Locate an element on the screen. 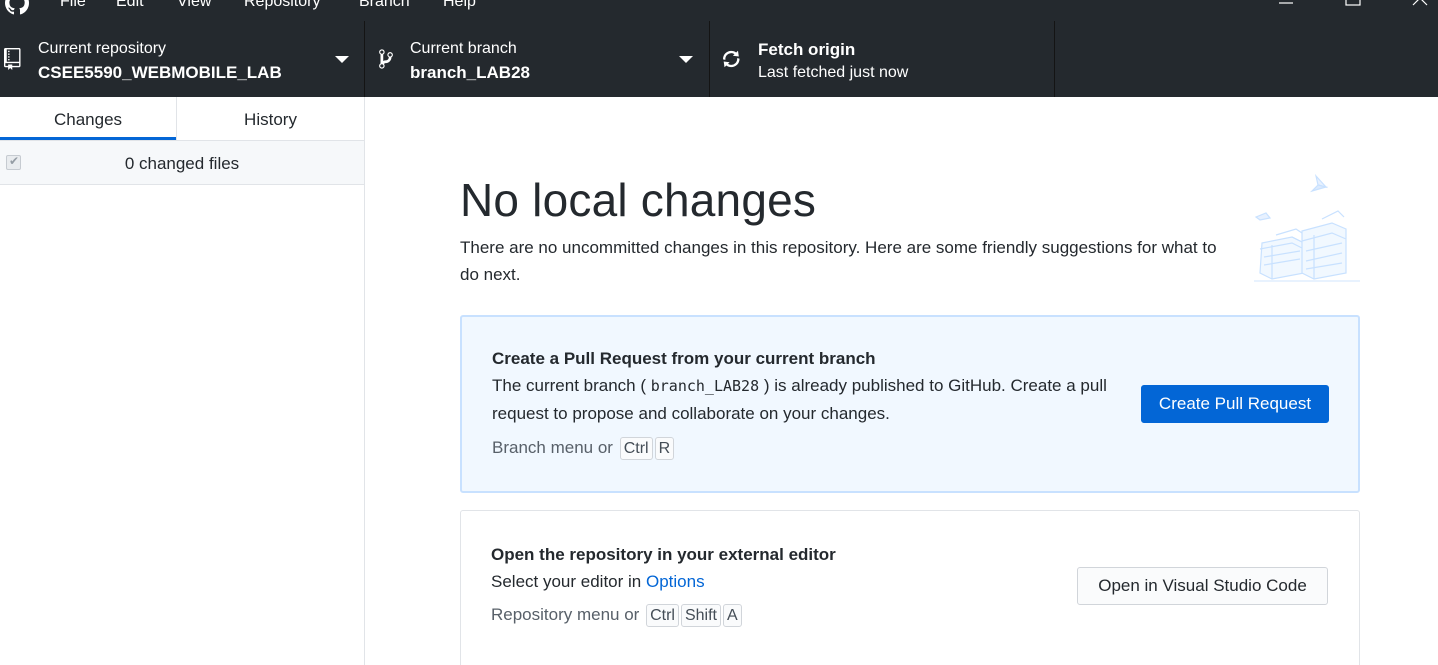 The width and height of the screenshot is (1438, 665). empty-state-illustration is located at coordinates (1307, 227).